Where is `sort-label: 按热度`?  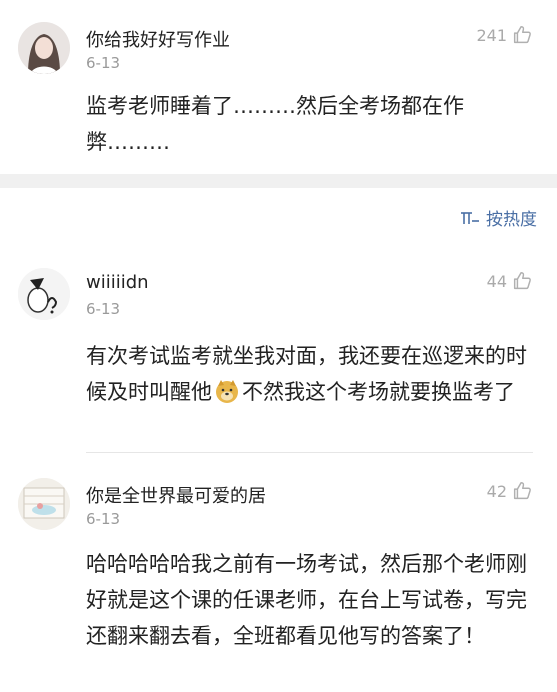
sort-label: 按热度 is located at coordinates (511, 220).